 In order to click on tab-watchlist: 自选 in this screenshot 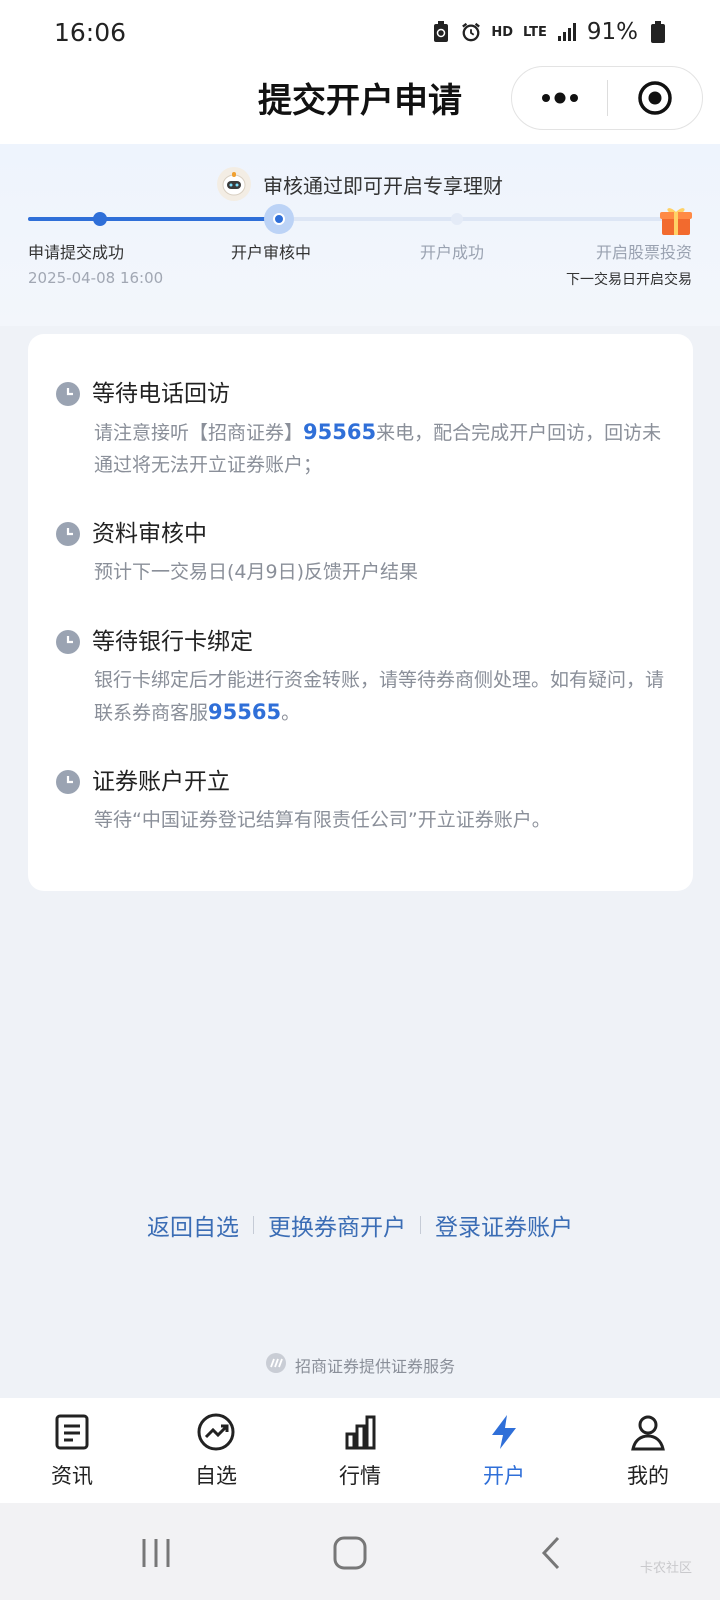, I will do `click(216, 1450)`.